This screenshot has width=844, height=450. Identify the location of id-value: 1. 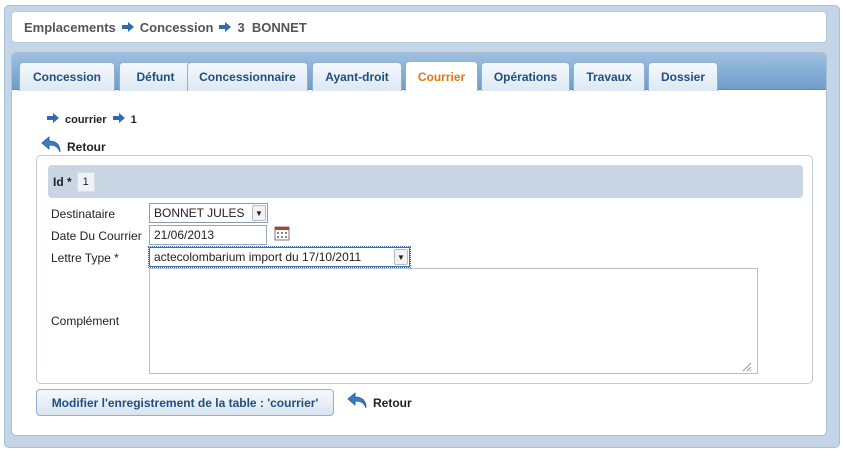
(85, 181).